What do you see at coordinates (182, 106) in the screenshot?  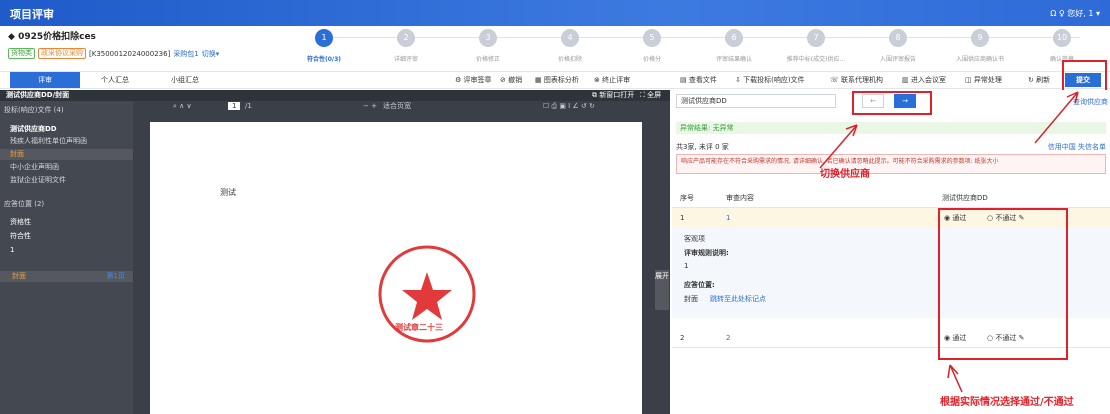 I see `search-icon: ⌕ ∧ ∨` at bounding box center [182, 106].